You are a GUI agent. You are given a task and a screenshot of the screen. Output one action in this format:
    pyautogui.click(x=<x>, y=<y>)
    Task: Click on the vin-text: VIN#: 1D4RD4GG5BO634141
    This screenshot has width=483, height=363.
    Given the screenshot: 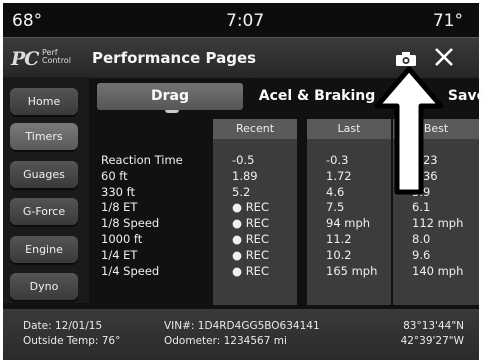 What is the action you would take?
    pyautogui.click(x=242, y=326)
    